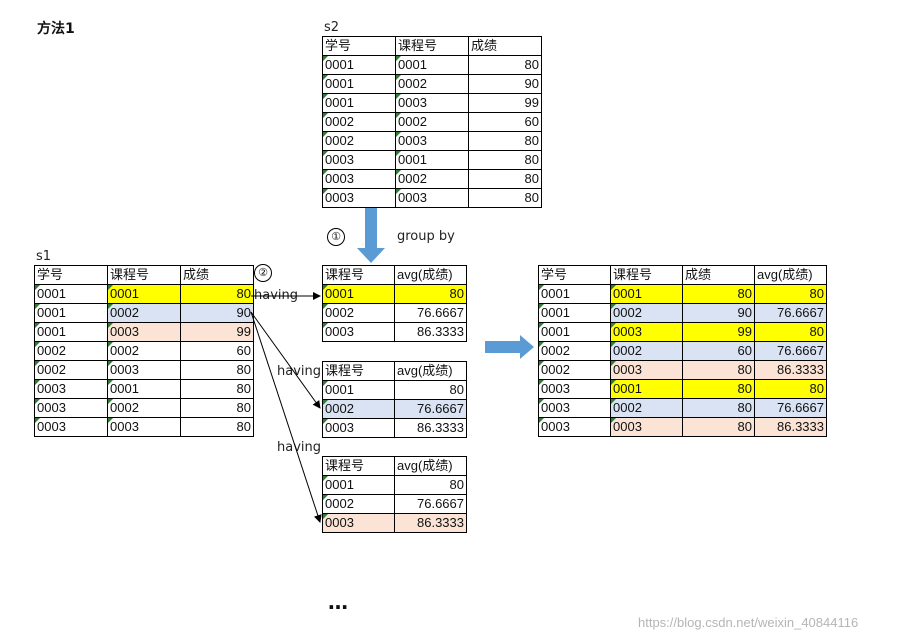  I want to click on watermark: https://blog.csdn.net/weixin_40844116, so click(748, 622).